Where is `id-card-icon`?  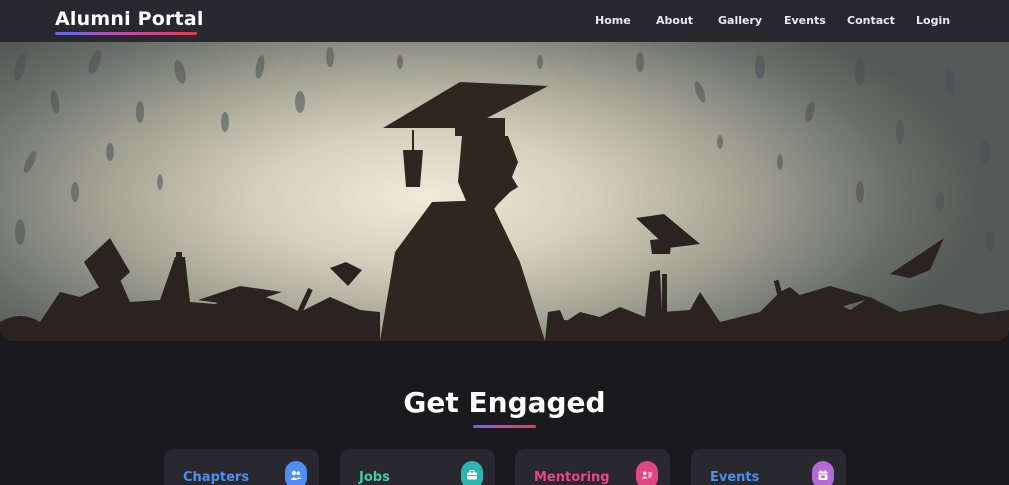 id-card-icon is located at coordinates (647, 473).